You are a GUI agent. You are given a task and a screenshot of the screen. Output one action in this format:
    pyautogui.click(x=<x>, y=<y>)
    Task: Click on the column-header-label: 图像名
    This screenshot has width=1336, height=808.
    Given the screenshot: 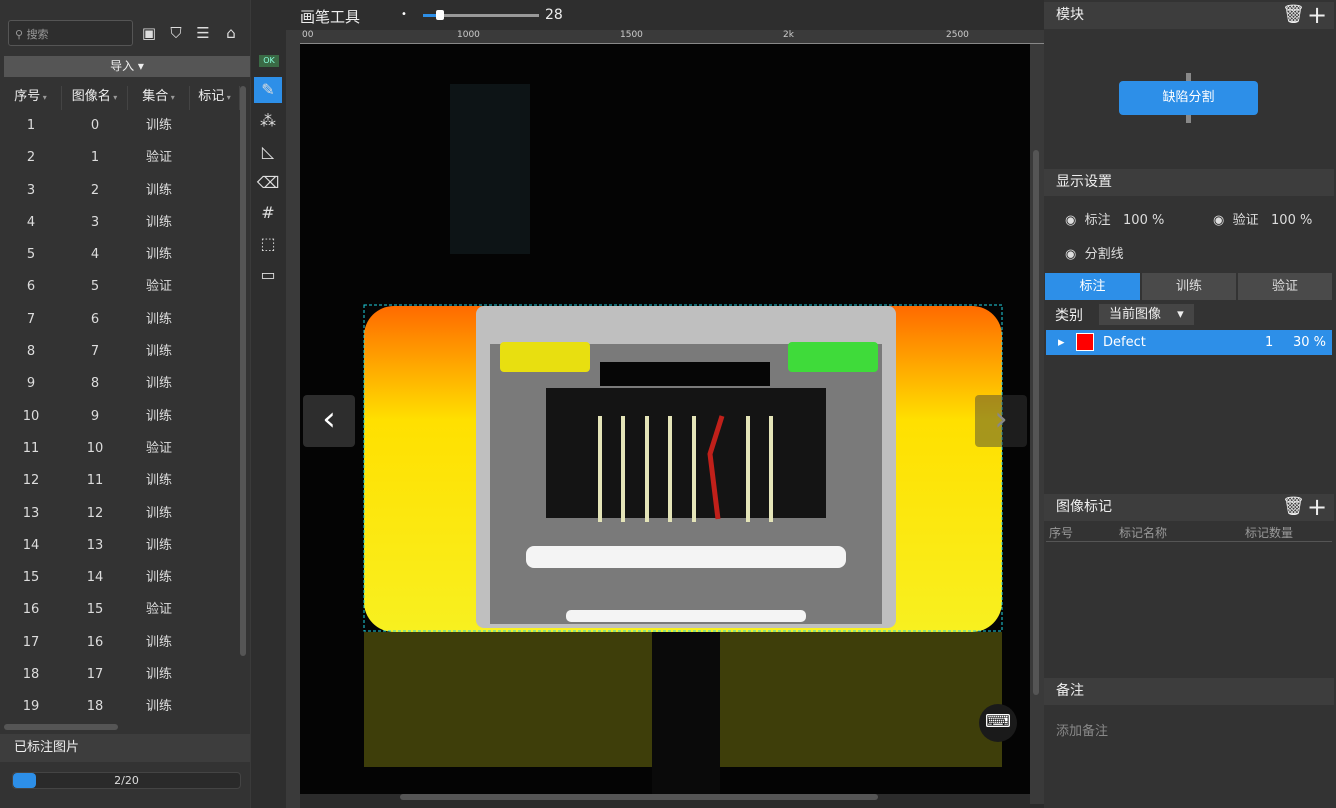 What is the action you would take?
    pyautogui.click(x=91, y=96)
    